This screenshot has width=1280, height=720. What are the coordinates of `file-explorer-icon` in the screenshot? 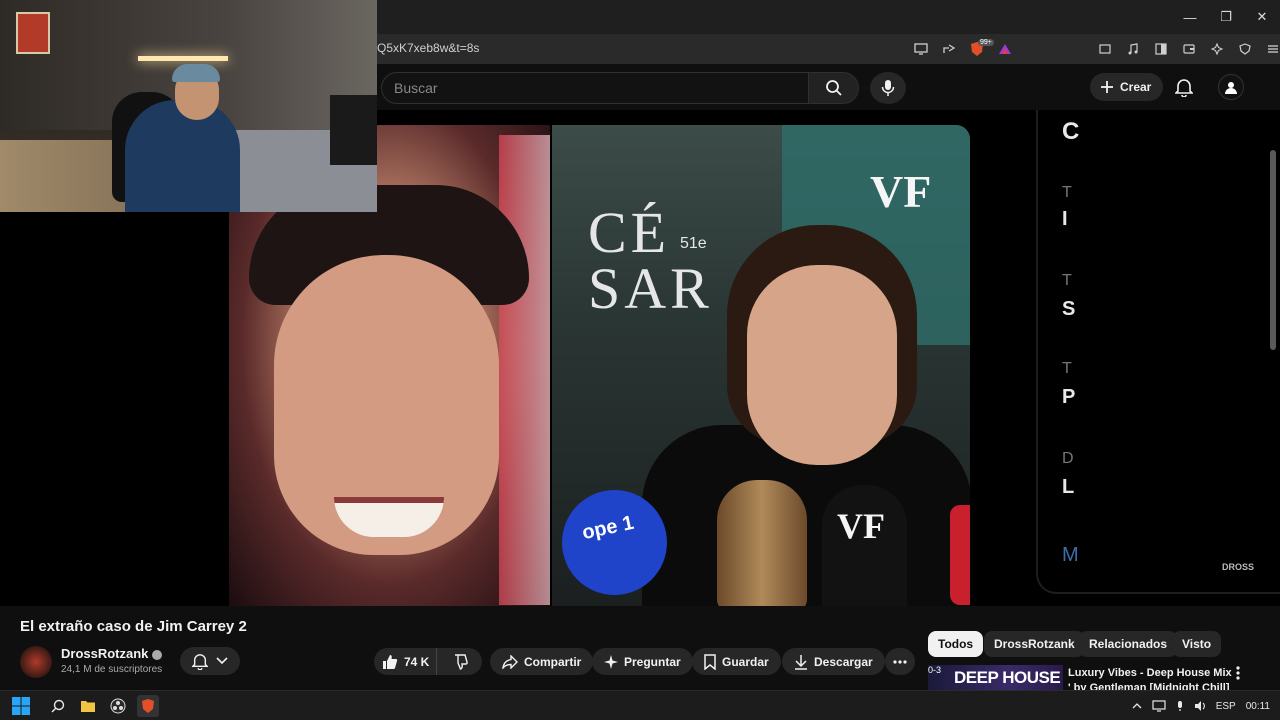 It's located at (88, 706).